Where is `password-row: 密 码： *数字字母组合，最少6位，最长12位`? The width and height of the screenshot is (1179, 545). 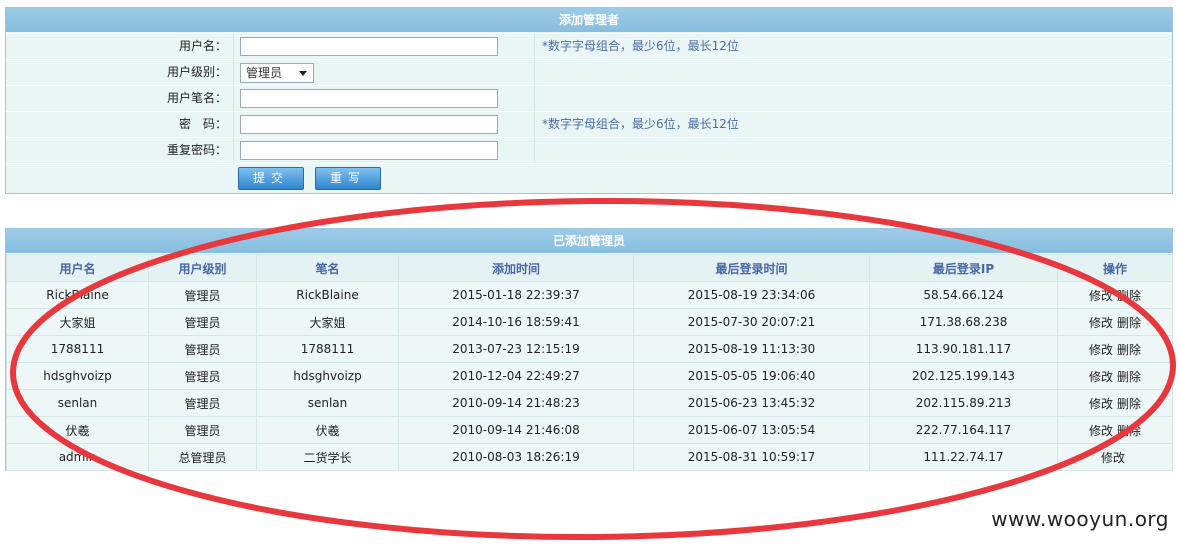 password-row: 密 码： *数字字母组合，最少6位，最长12位 is located at coordinates (589, 124).